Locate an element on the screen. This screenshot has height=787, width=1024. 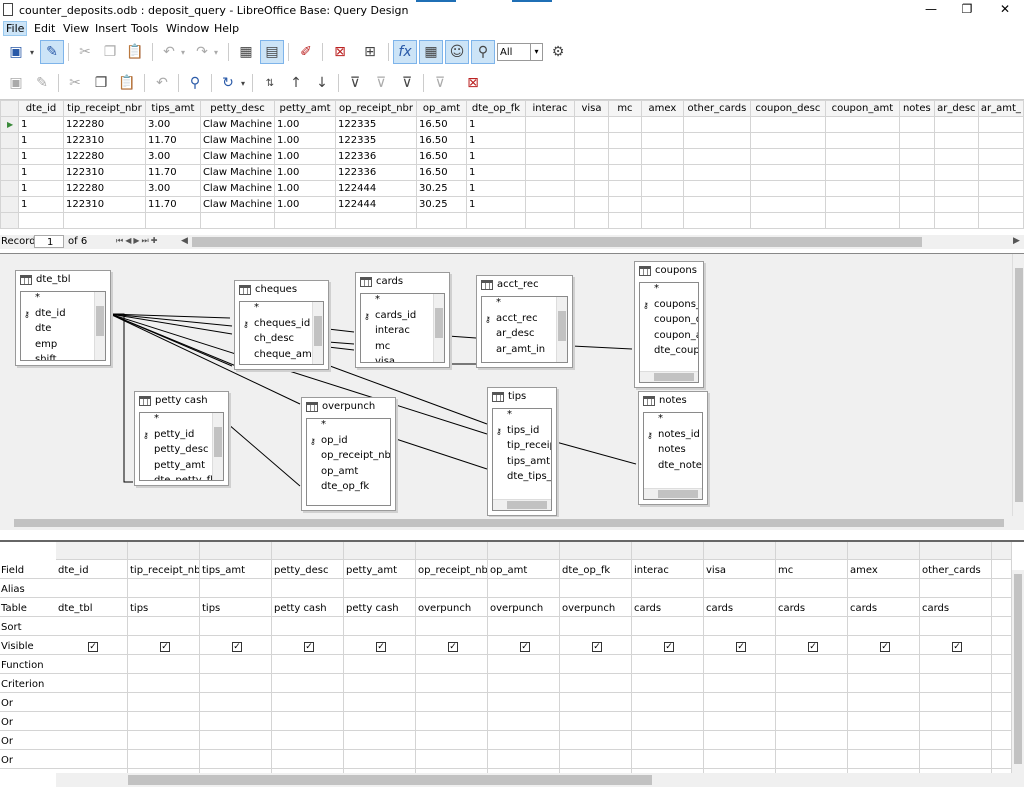
table-window-cheques: cheques * ⚷ cheques_id ch_desc cheque_amt is located at coordinates (281, 325).